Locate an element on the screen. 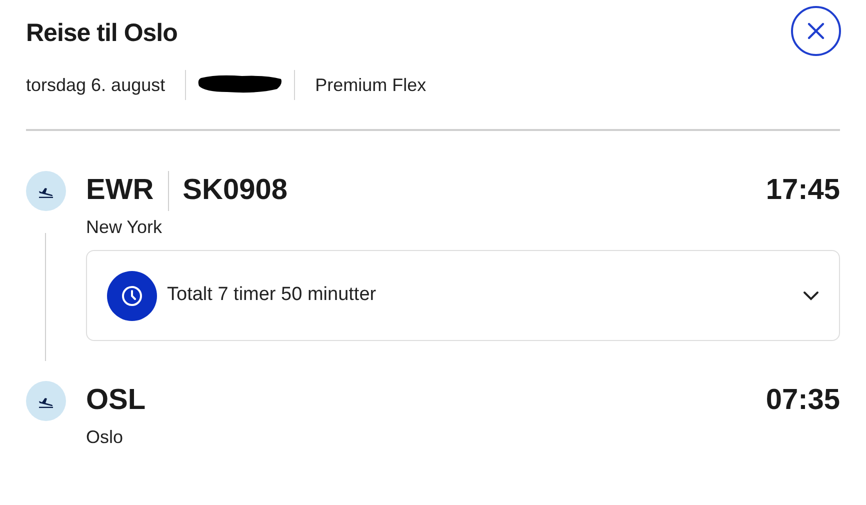 The height and width of the screenshot is (505, 866). airport-code: EWR is located at coordinates (120, 190).